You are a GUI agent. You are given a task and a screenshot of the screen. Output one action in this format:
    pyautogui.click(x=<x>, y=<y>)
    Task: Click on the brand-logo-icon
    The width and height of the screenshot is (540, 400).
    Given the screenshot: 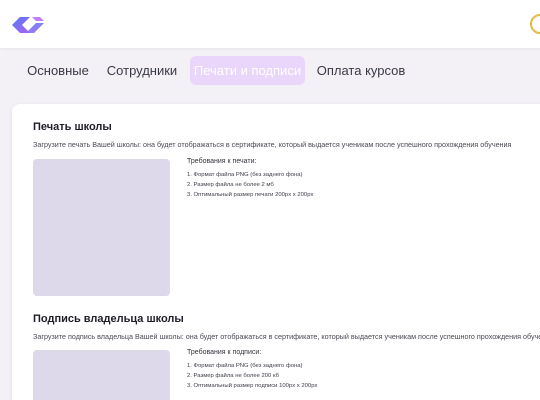 What is the action you would take?
    pyautogui.click(x=28, y=25)
    